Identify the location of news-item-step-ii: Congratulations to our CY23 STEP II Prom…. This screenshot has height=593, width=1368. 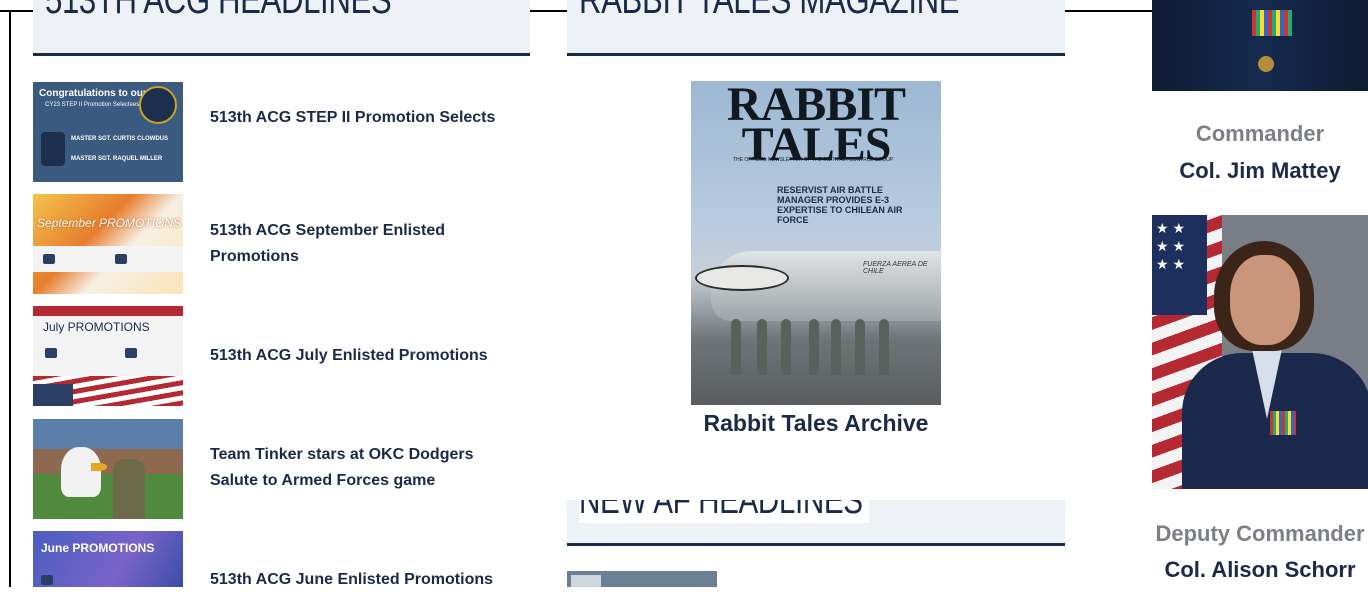
(281, 132).